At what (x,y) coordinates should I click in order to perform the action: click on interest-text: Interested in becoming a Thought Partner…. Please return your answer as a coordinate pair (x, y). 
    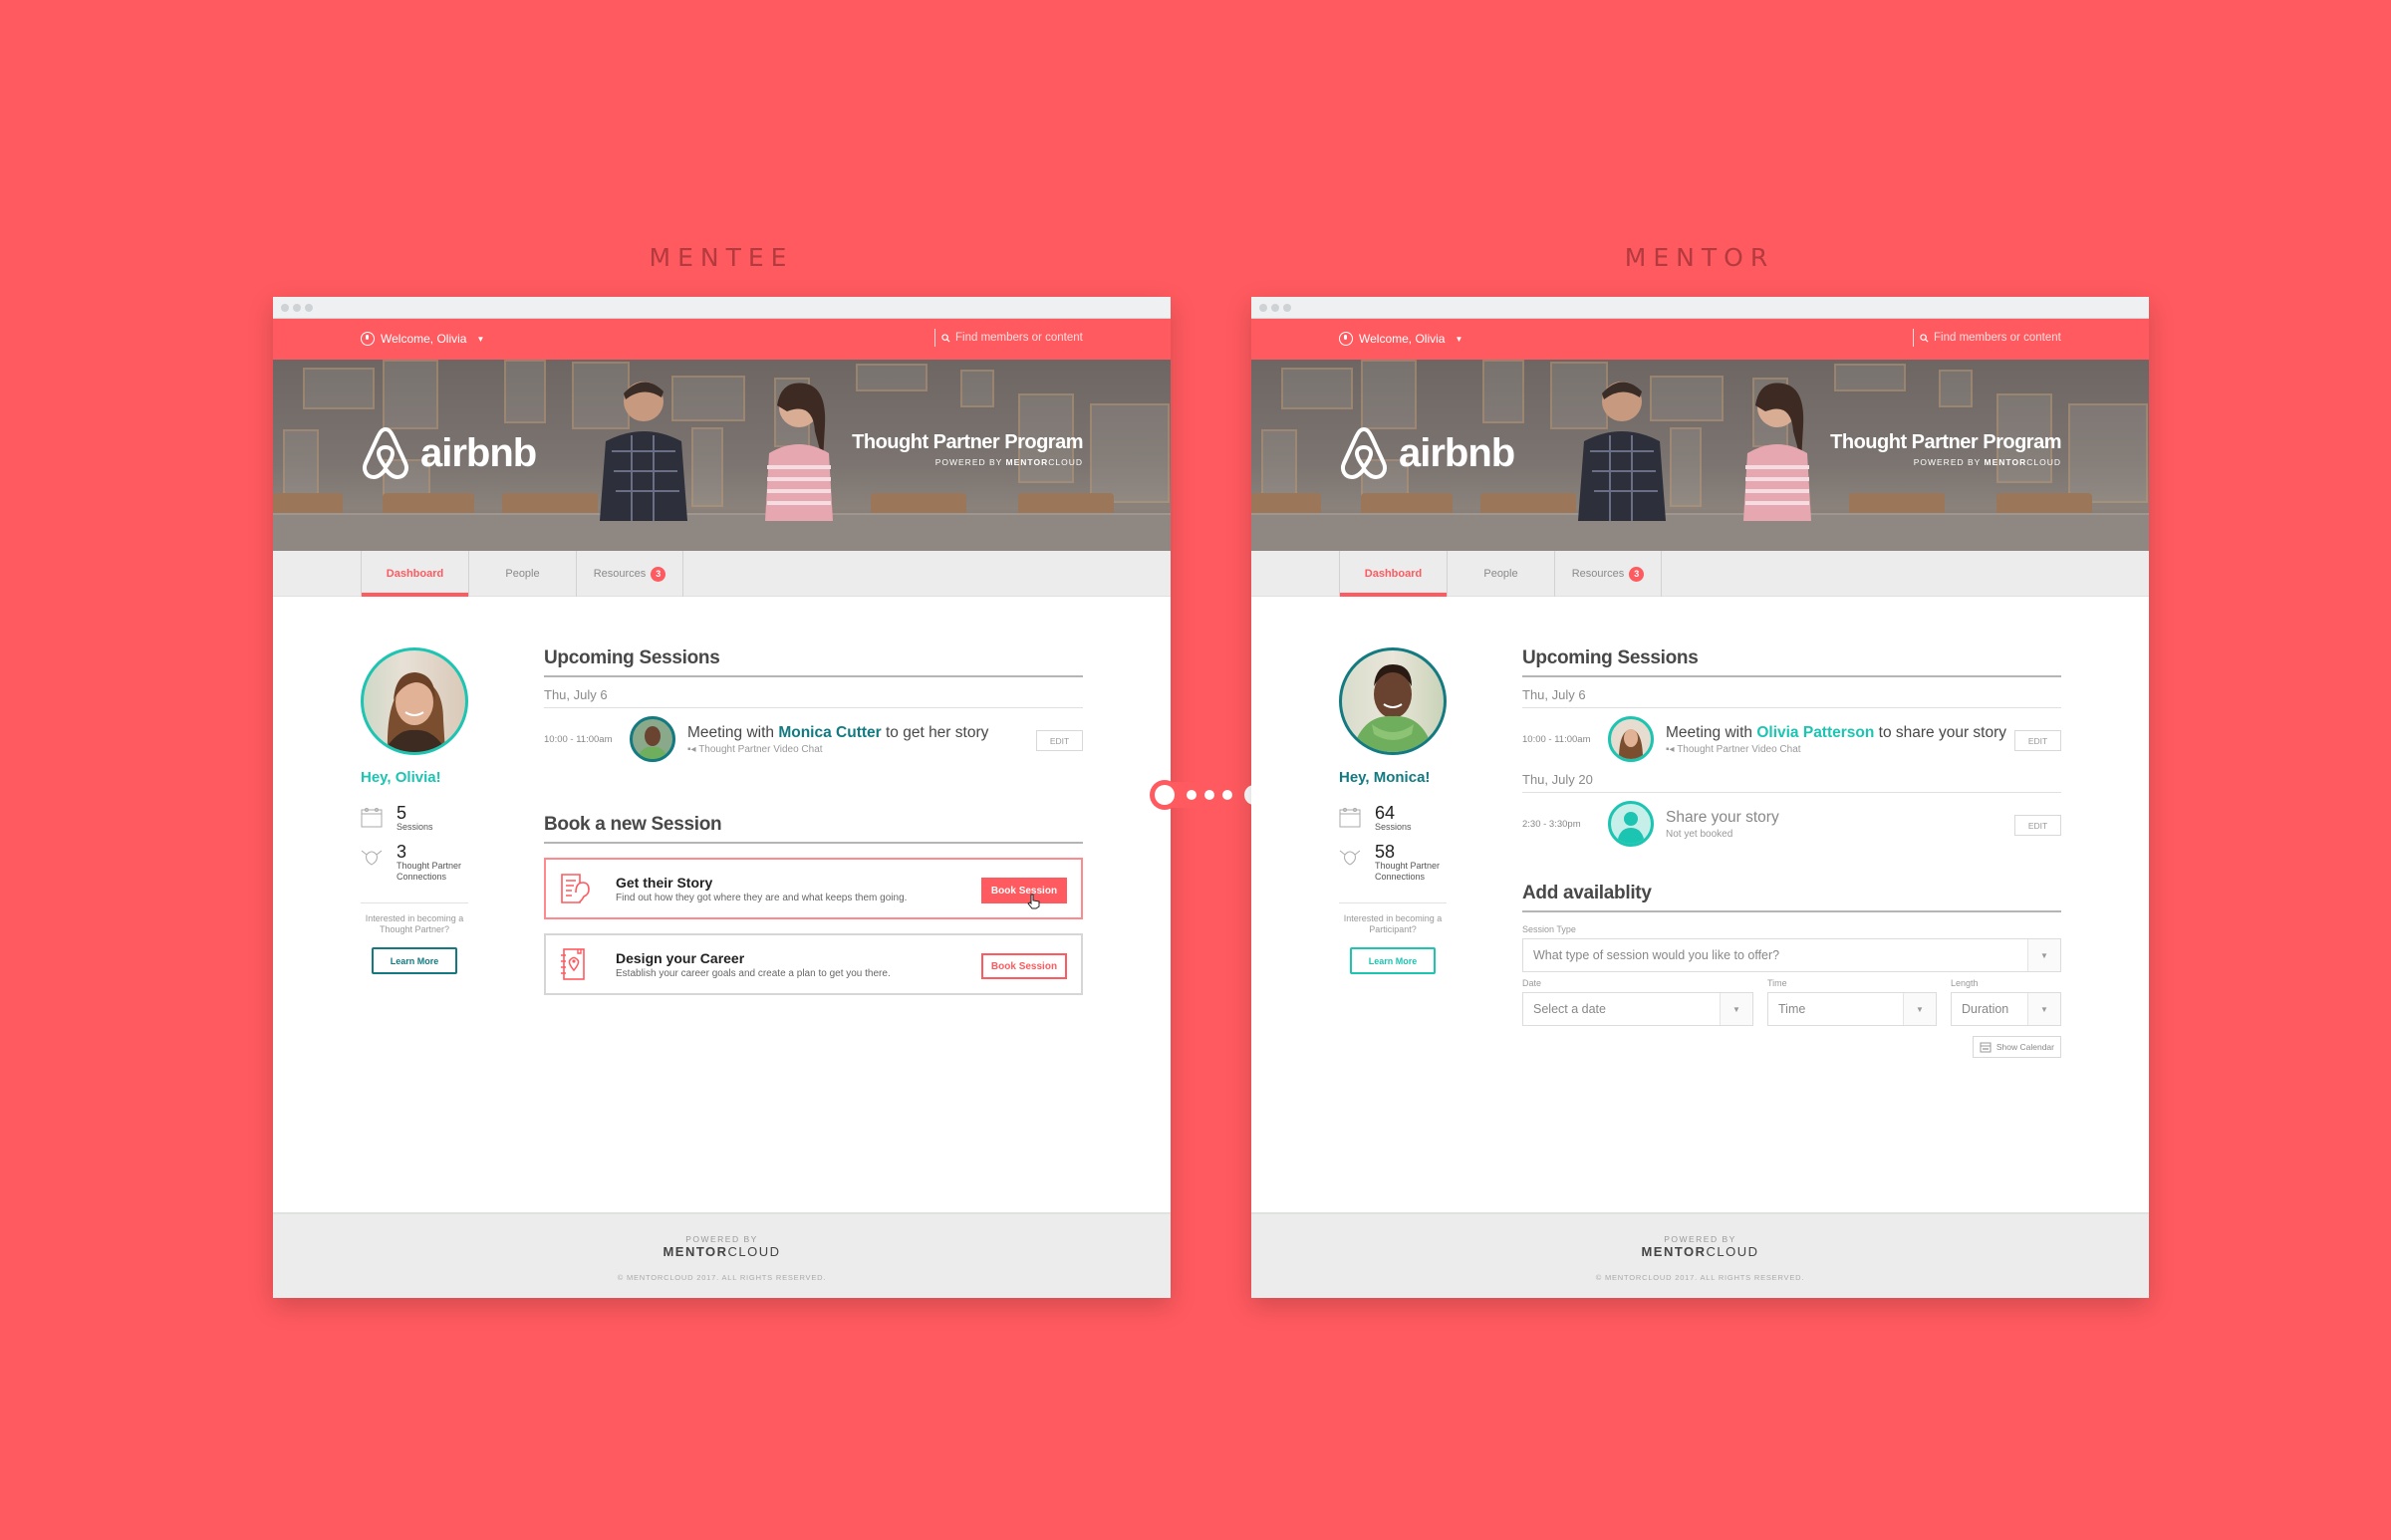
    Looking at the image, I should click on (415, 923).